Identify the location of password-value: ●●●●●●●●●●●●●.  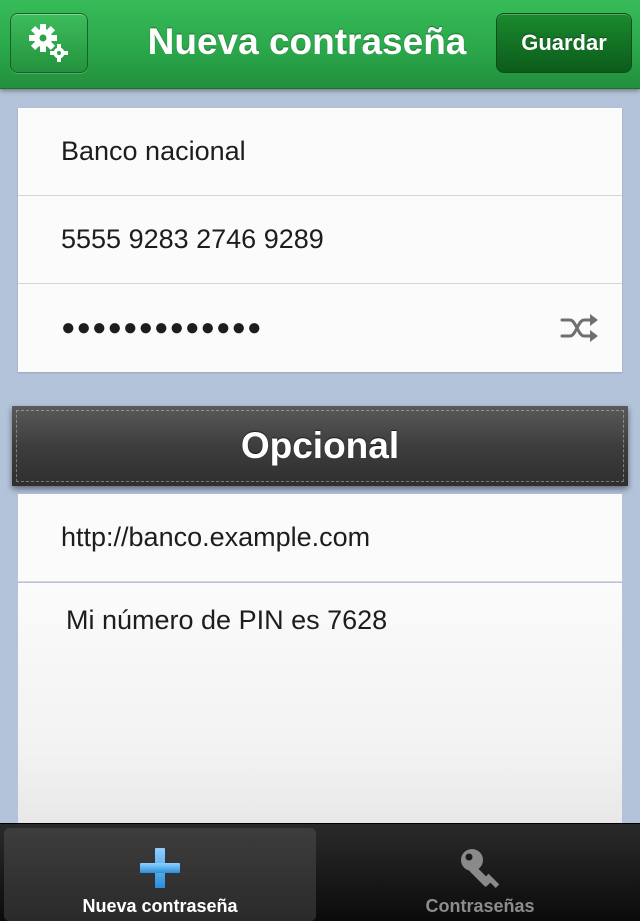
(162, 327).